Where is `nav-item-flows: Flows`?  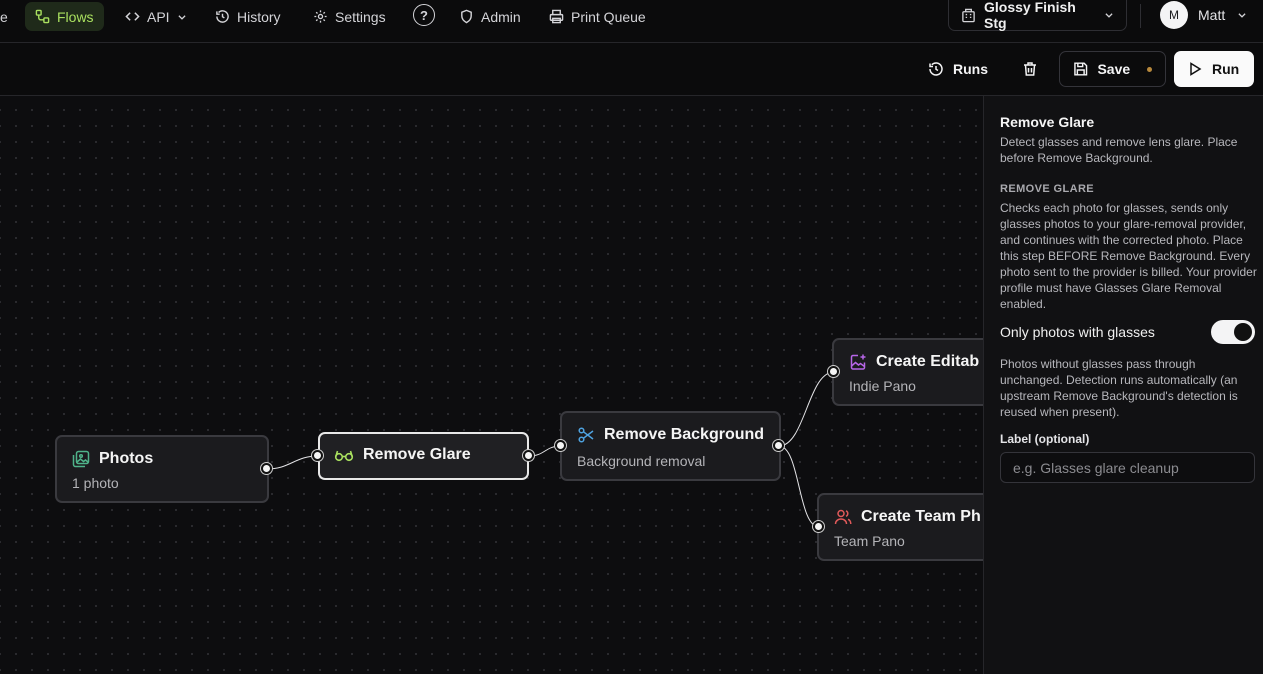 nav-item-flows: Flows is located at coordinates (64, 16).